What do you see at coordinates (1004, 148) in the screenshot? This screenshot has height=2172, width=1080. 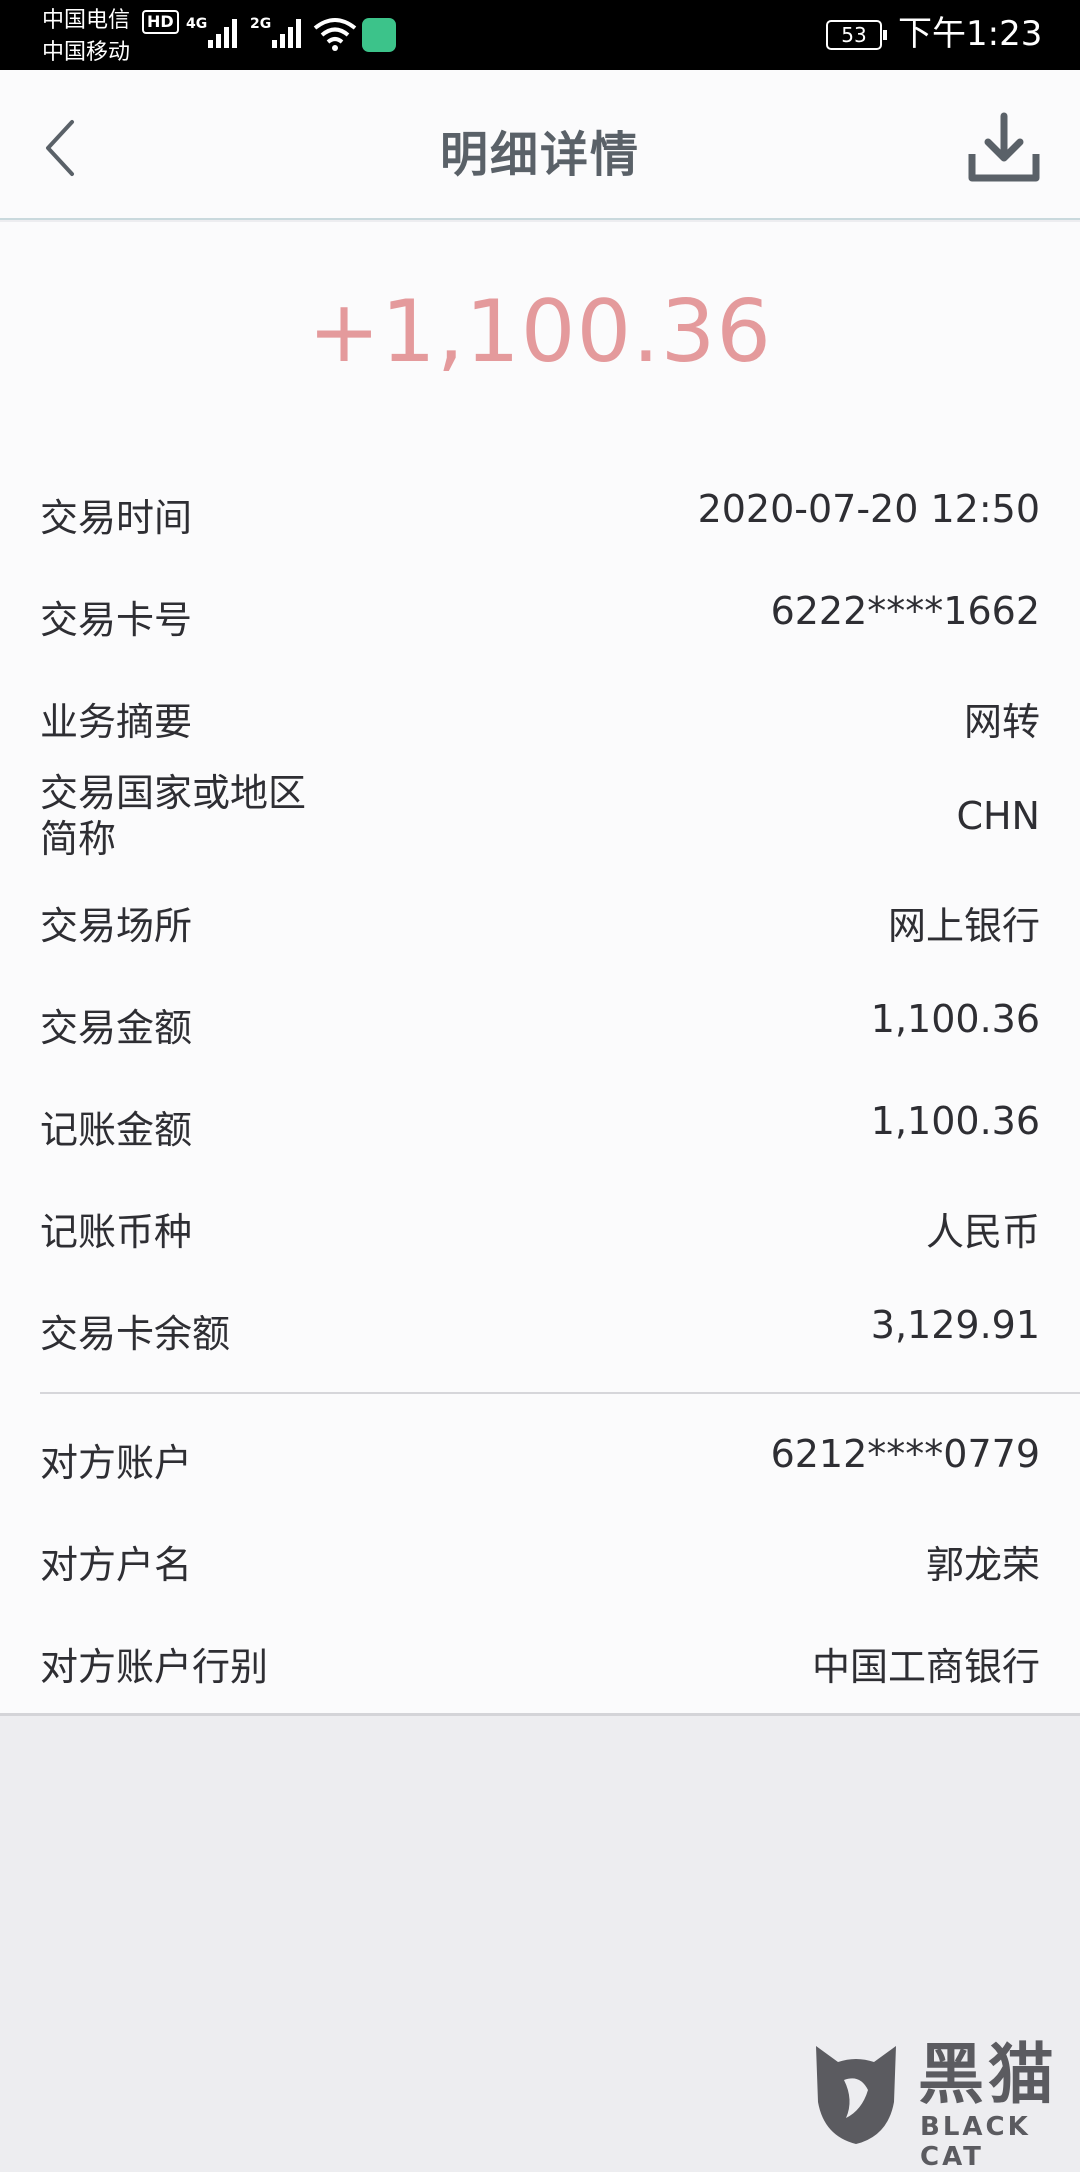 I see `download-icon` at bounding box center [1004, 148].